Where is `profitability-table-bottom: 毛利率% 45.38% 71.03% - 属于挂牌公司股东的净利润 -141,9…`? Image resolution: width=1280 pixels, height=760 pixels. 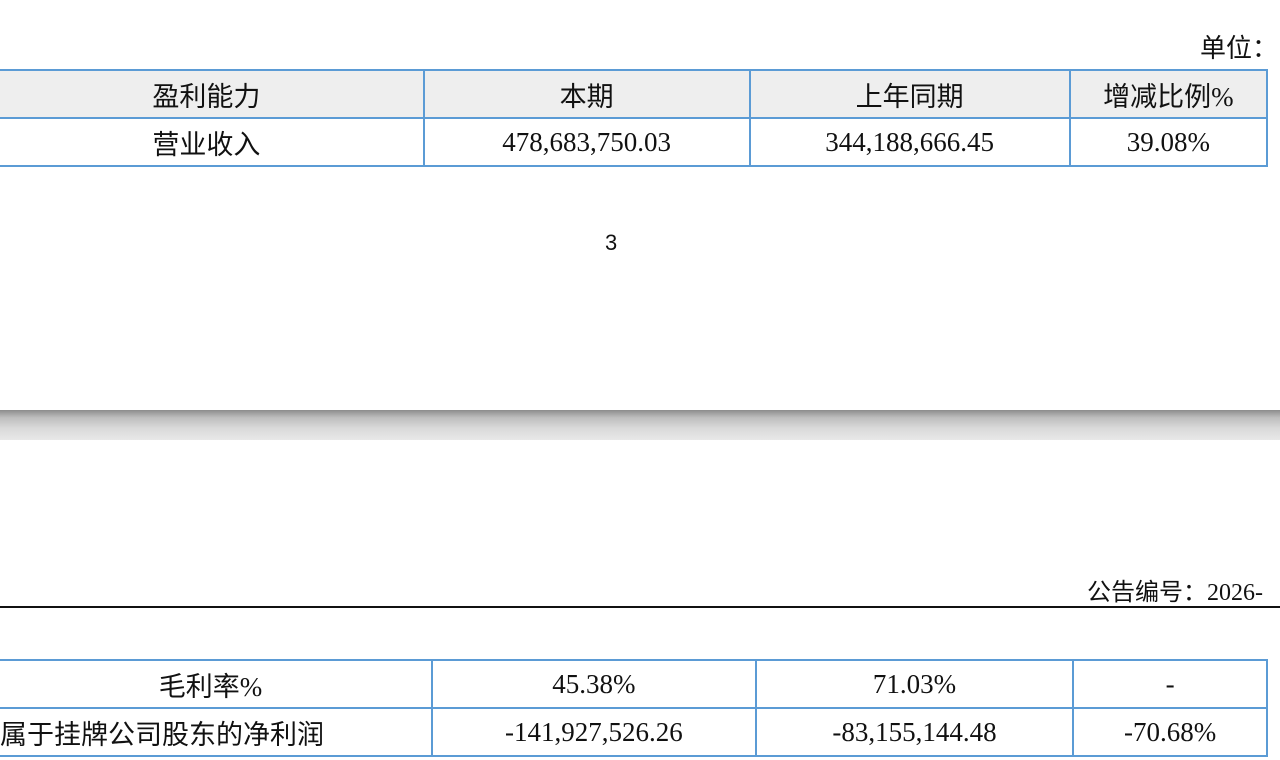
profitability-table-bottom: 毛利率% 45.38% 71.03% - 属于挂牌公司股东的净利润 -141,9… is located at coordinates (634, 708).